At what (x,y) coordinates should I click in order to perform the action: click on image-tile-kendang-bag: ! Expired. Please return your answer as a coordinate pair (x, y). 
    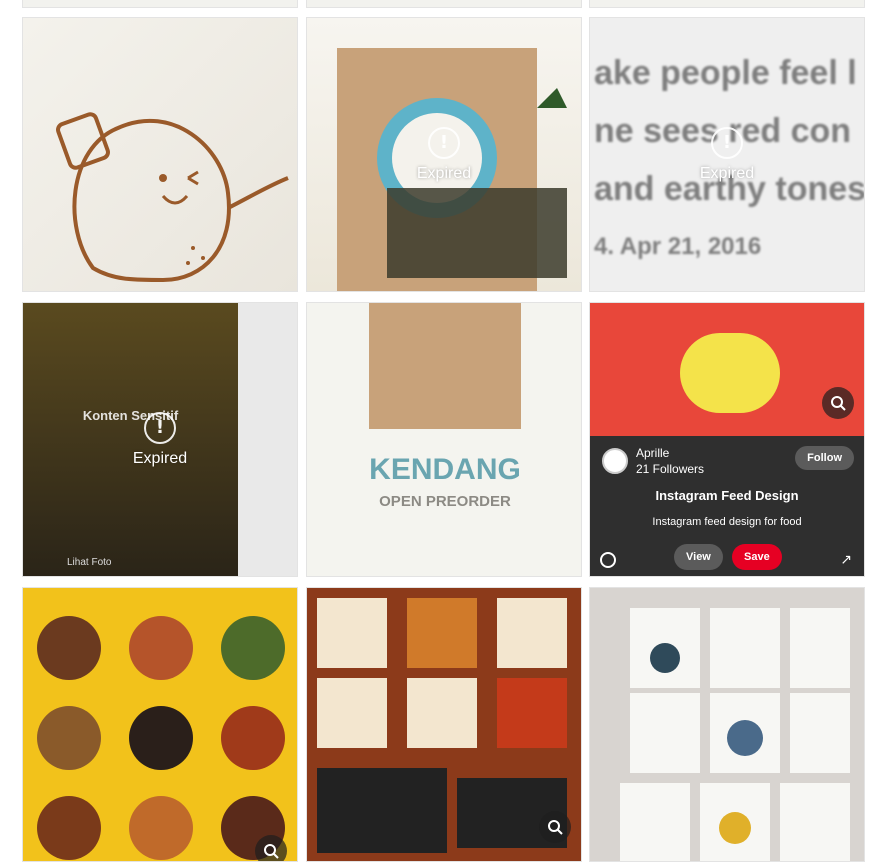
    Looking at the image, I should click on (444, 154).